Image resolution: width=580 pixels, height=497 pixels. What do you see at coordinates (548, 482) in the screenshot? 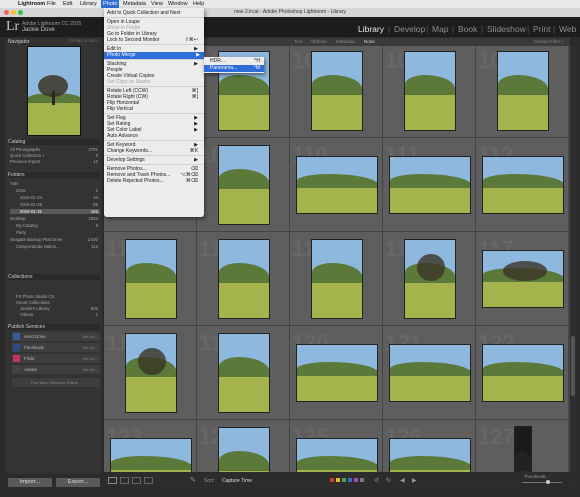
I see `thumbnail-size-handle` at bounding box center [548, 482].